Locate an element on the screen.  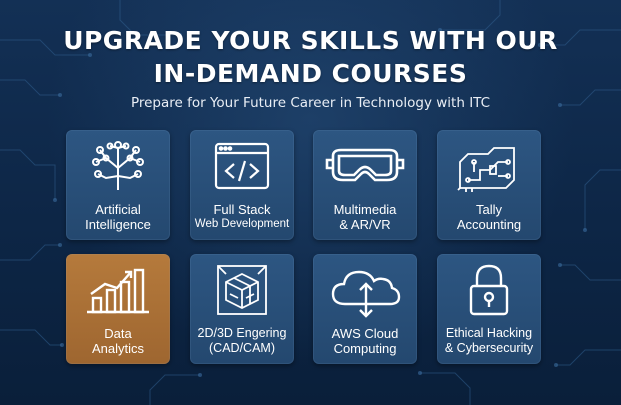
course-label: AWS Cloud Computing is located at coordinates (365, 341).